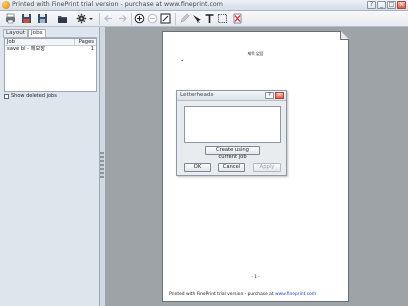 The image size is (408, 306). Describe the element at coordinates (26, 18) in the screenshot. I see `save-icon` at that location.